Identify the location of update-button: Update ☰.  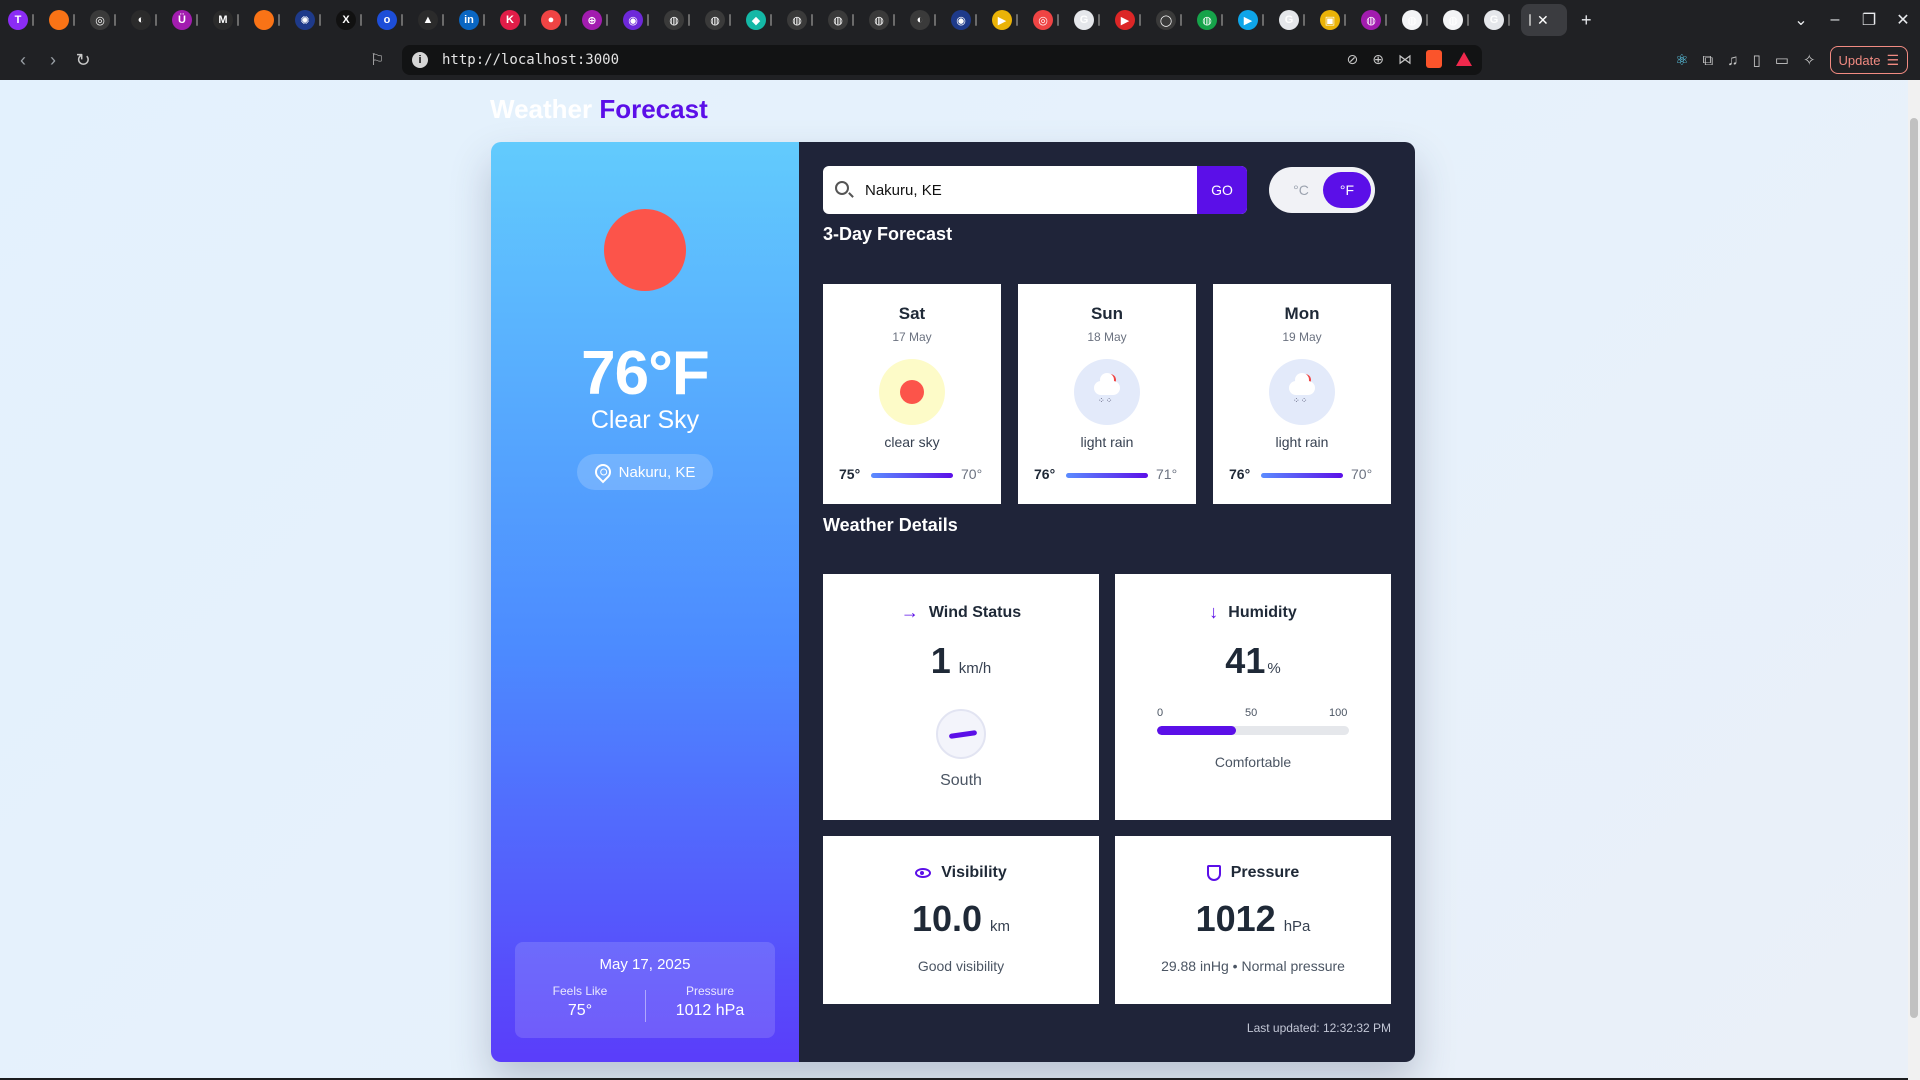
(1868, 60).